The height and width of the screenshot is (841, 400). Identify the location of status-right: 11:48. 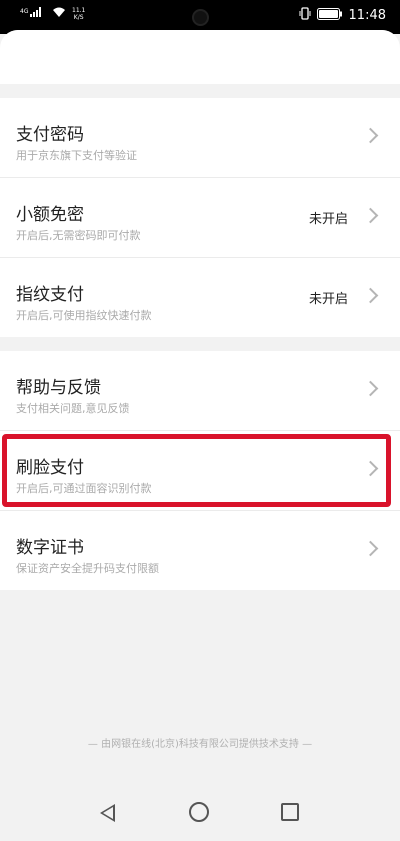
(342, 15).